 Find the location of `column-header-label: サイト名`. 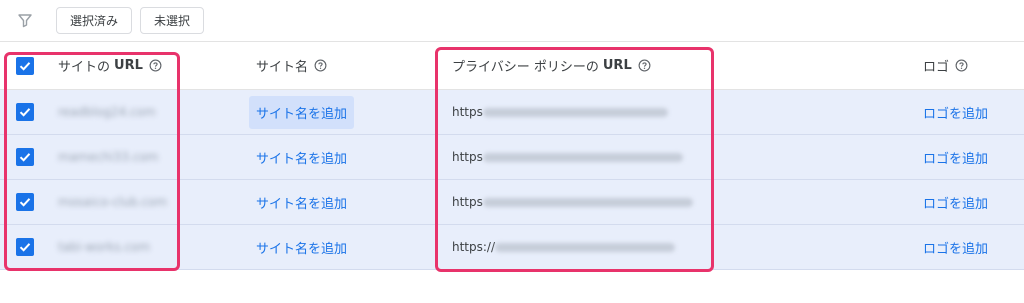

column-header-label: サイト名 is located at coordinates (282, 67).